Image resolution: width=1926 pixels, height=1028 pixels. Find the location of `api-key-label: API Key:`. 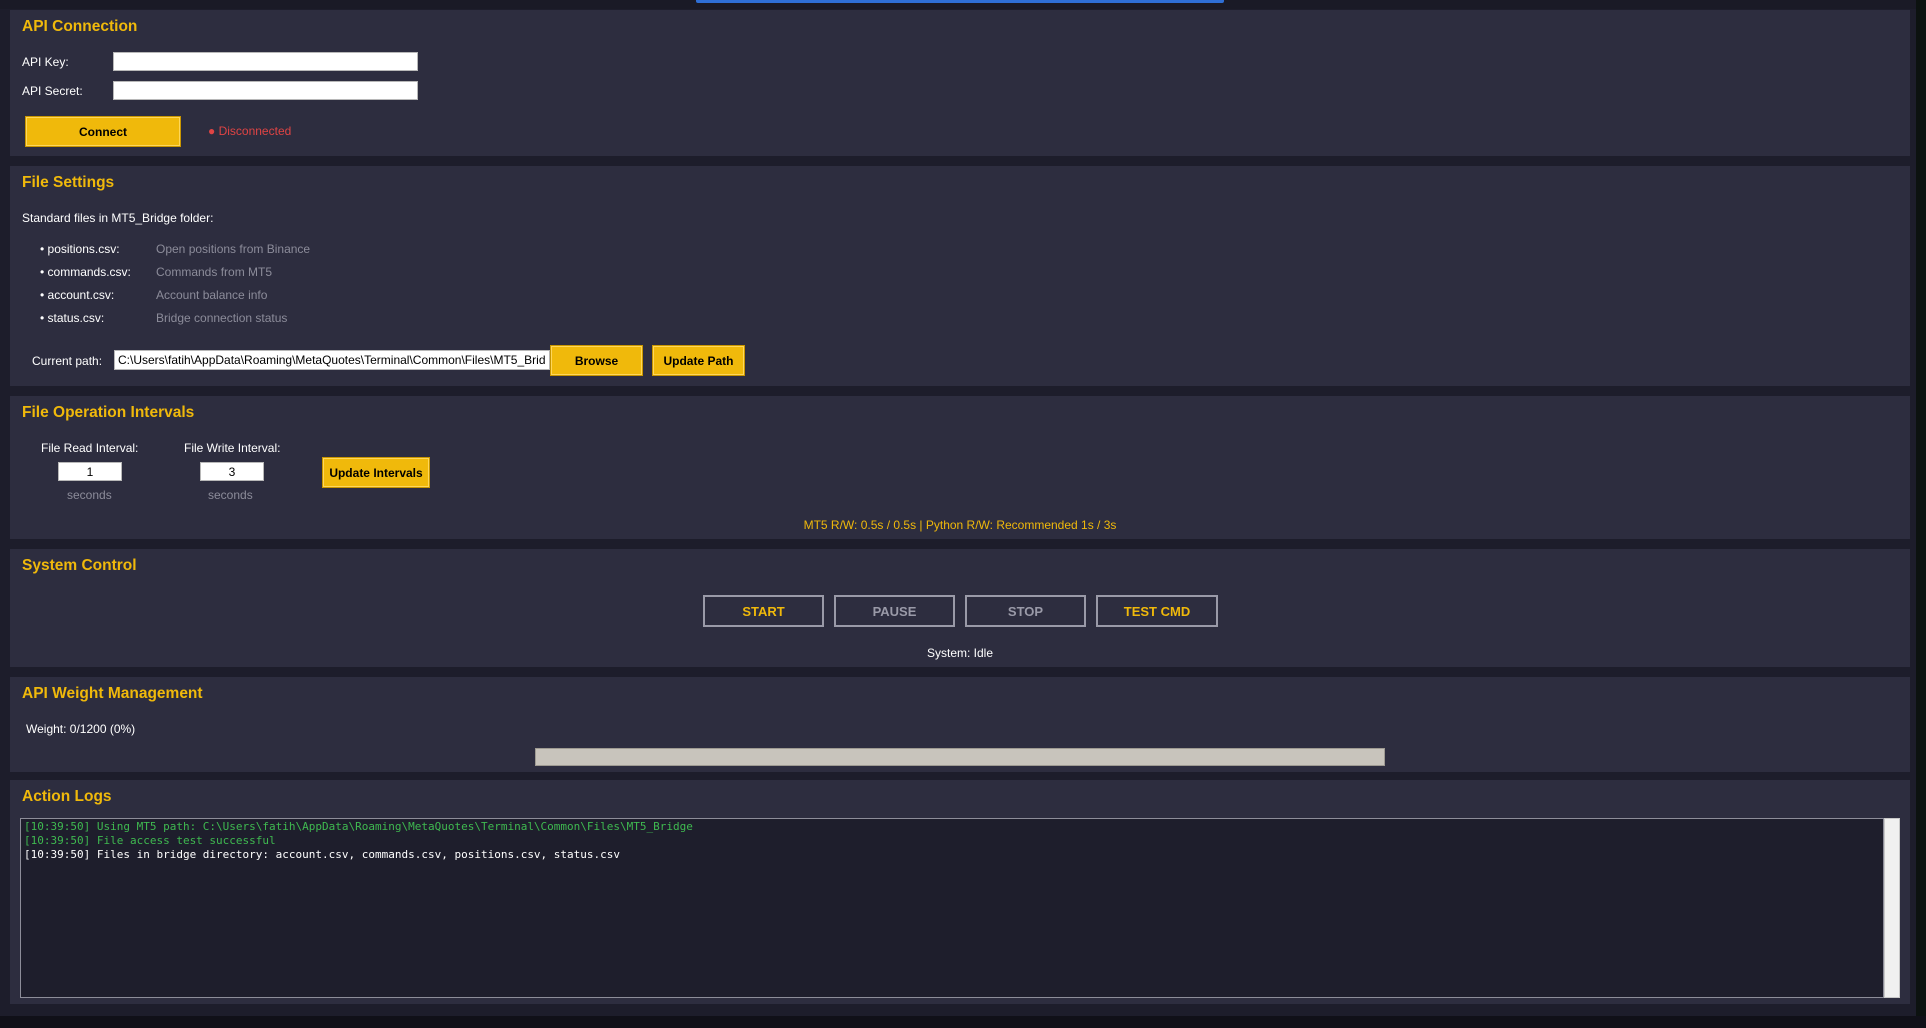

api-key-label: API Key: is located at coordinates (45, 62).